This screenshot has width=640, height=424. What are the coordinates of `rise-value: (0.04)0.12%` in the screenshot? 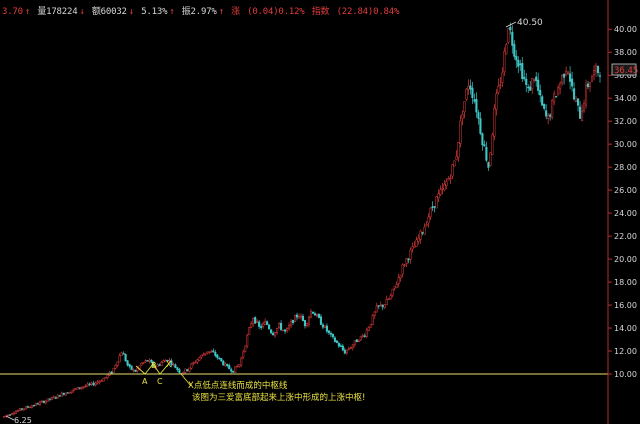 It's located at (276, 12).